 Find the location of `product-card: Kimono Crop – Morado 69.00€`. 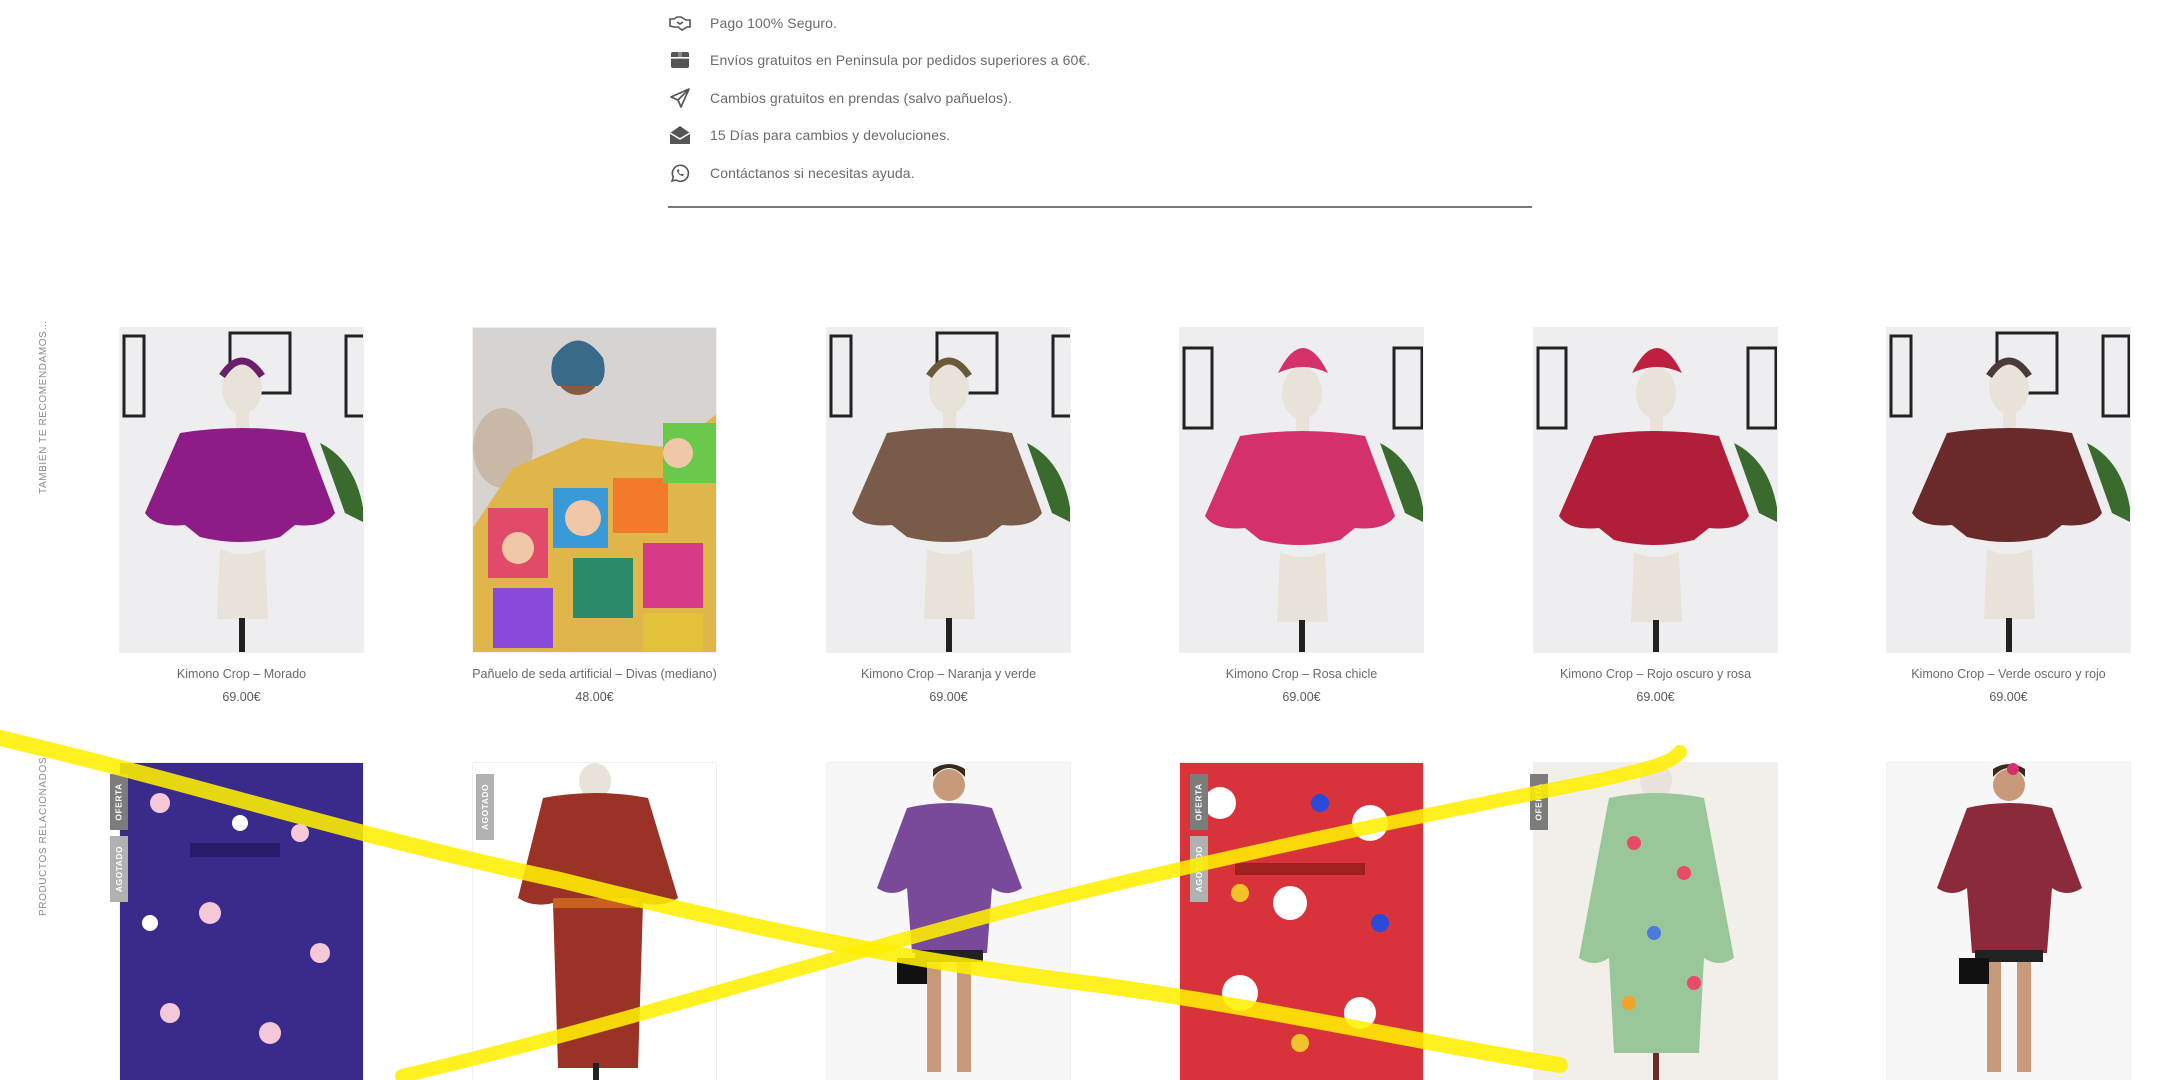

product-card: Kimono Crop – Morado 69.00€ is located at coordinates (241, 515).